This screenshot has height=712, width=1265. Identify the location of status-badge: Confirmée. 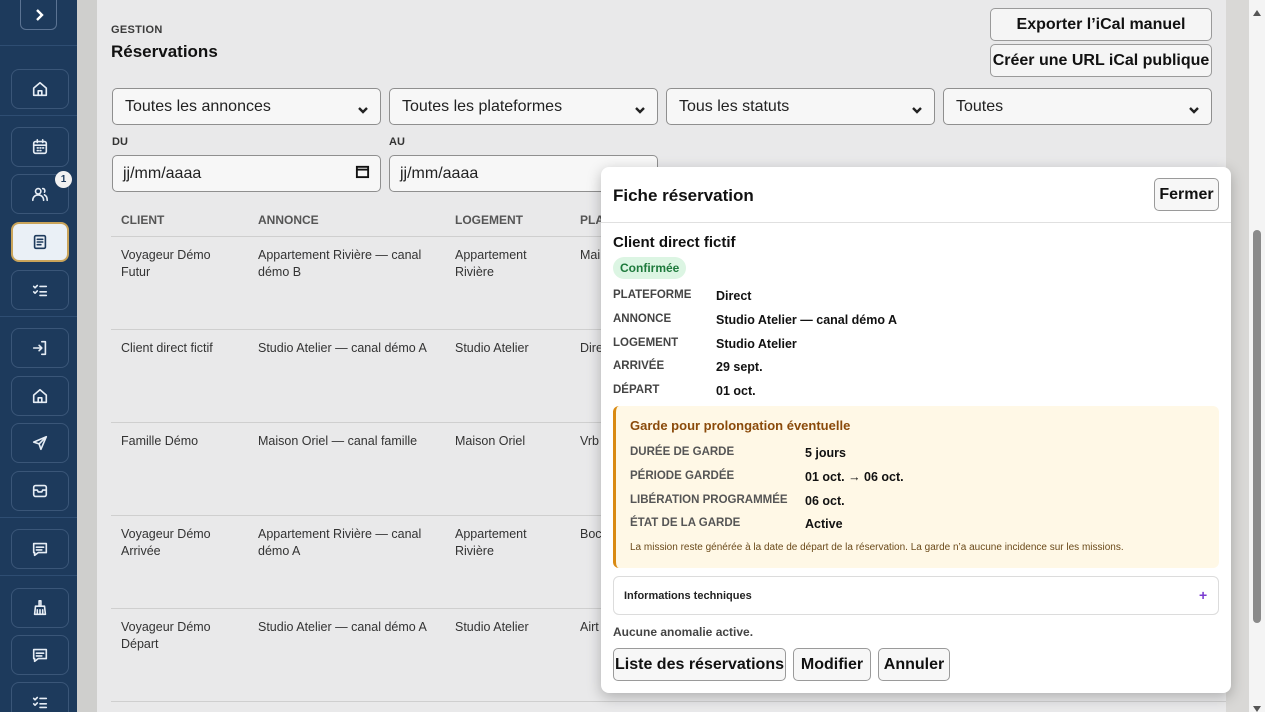
(650, 268).